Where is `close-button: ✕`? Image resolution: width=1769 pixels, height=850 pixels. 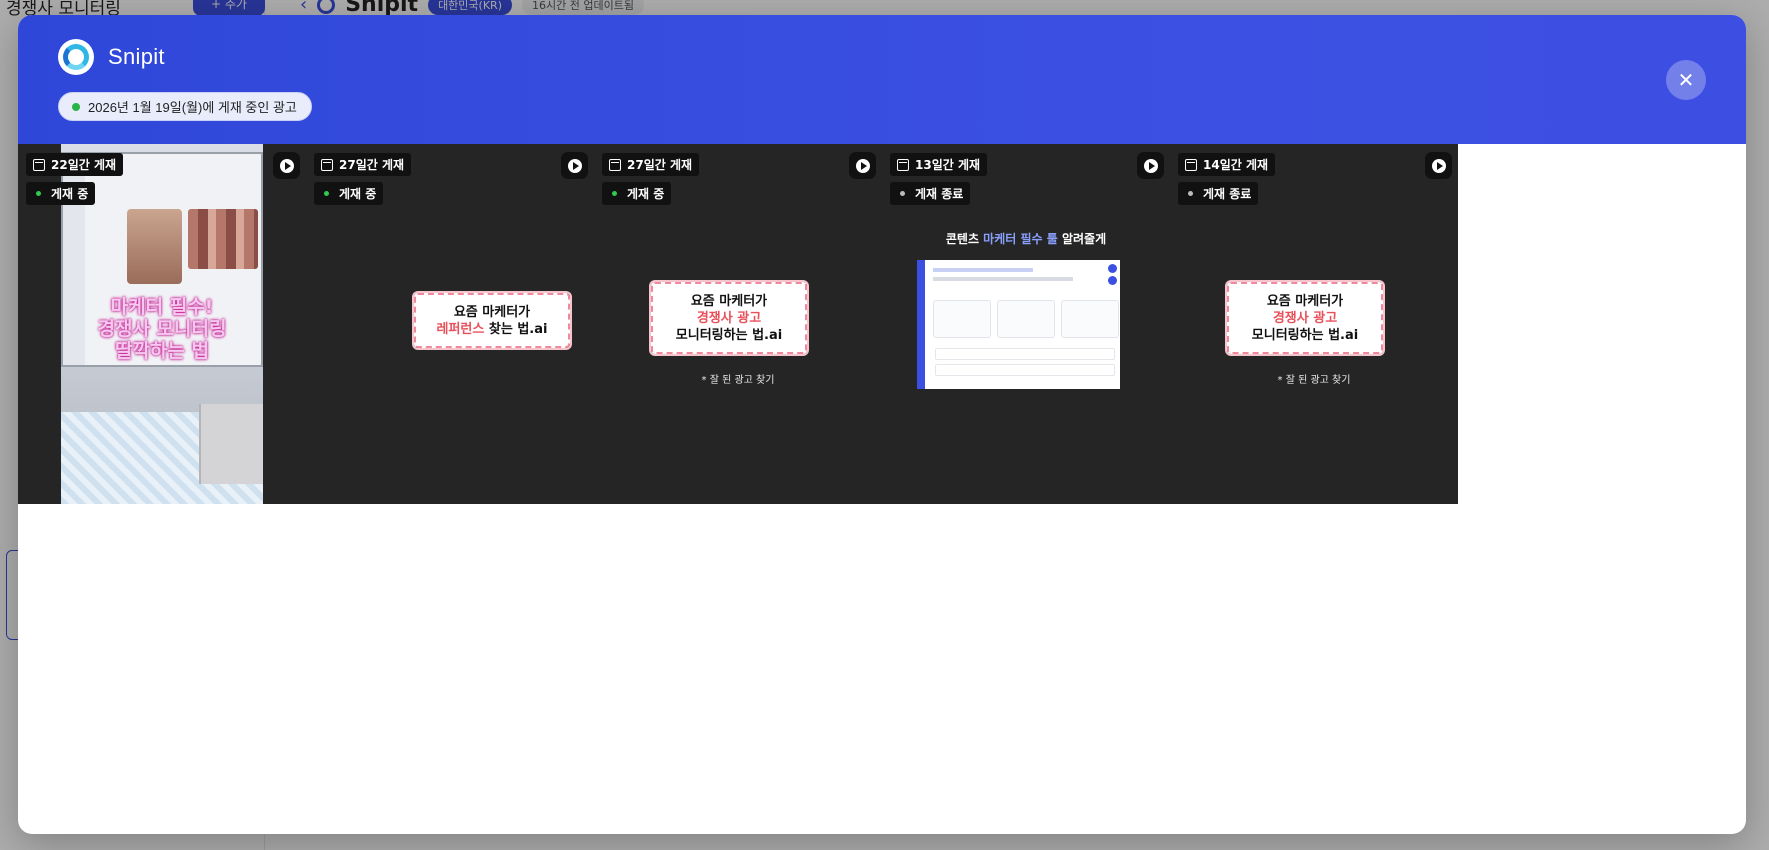 close-button: ✕ is located at coordinates (1686, 80).